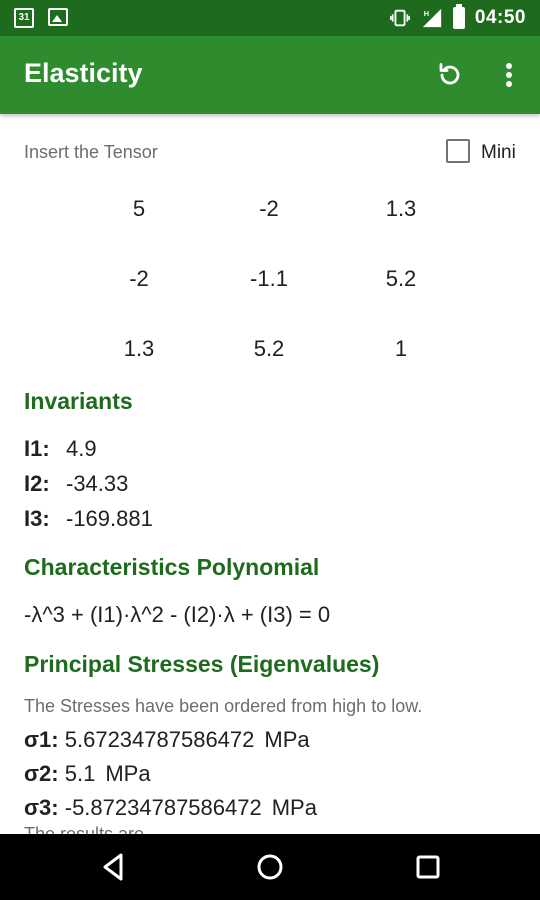 This screenshot has height=900, width=540. What do you see at coordinates (269, 209) in the screenshot?
I see `tensor-cell-r1c2: -2` at bounding box center [269, 209].